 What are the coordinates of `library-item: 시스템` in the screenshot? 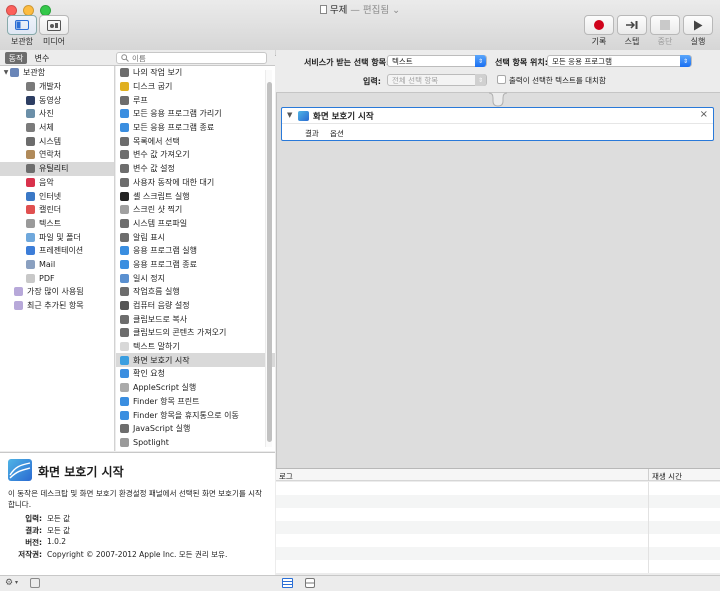 It's located at (57, 141).